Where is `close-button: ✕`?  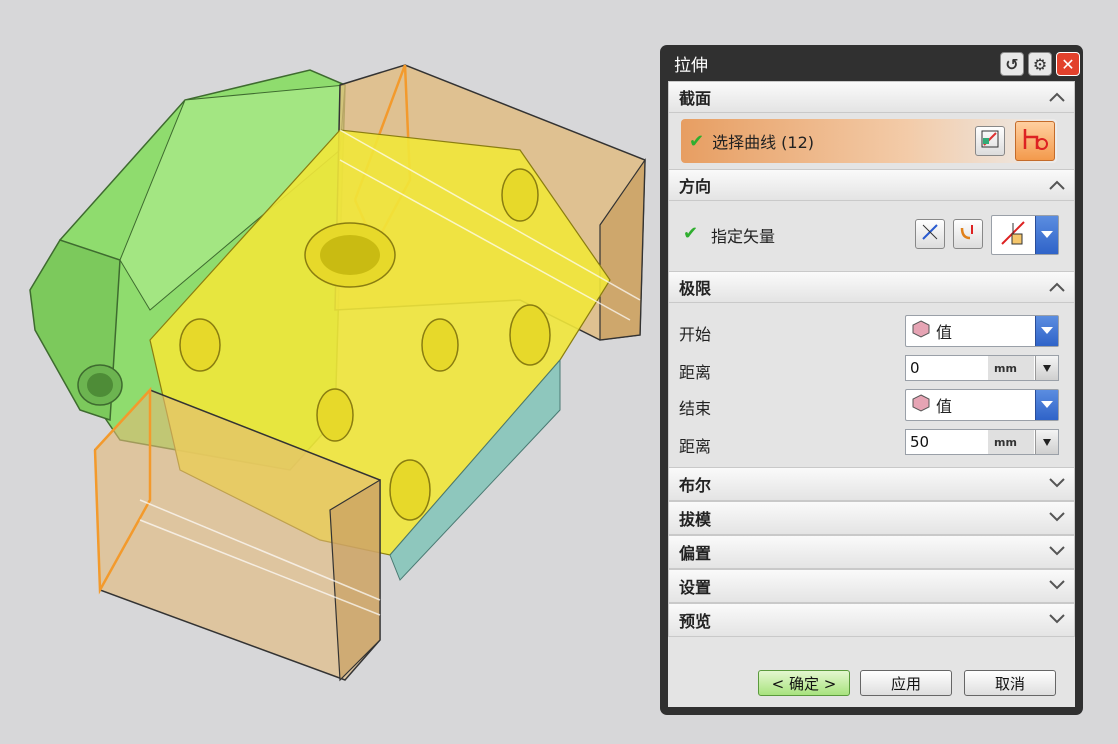
close-button: ✕ is located at coordinates (1068, 64).